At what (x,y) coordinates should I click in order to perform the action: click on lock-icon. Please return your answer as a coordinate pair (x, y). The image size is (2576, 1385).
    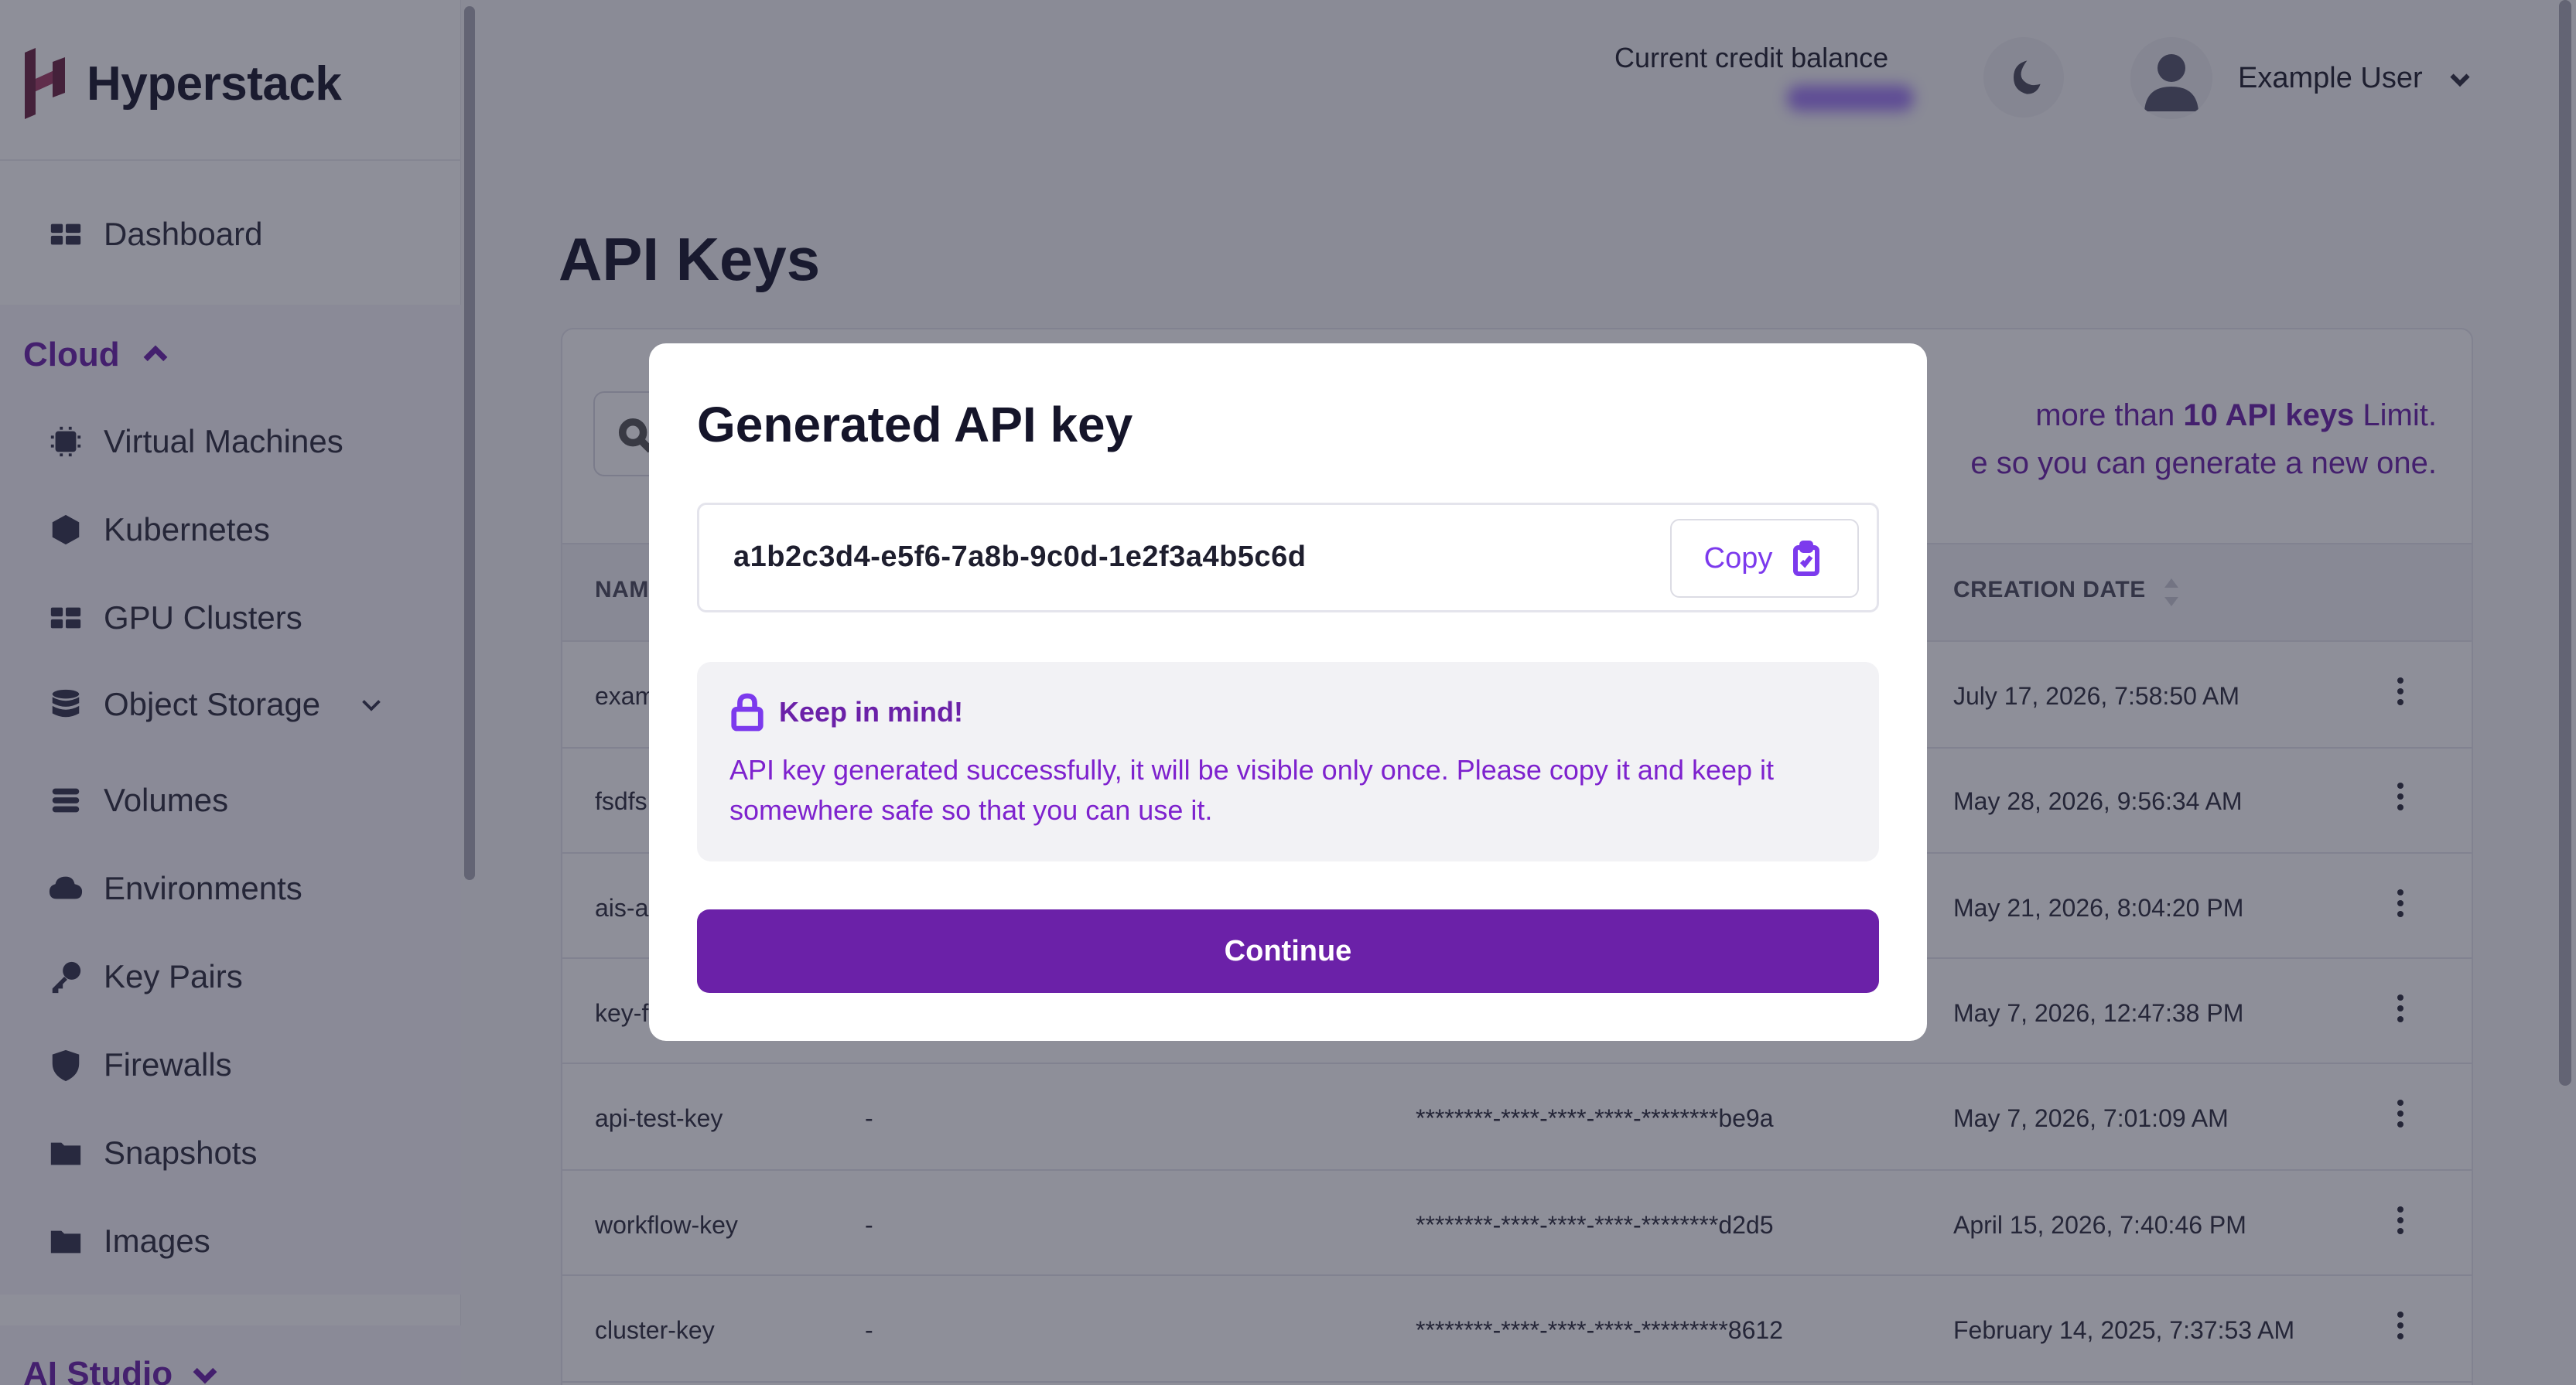
    Looking at the image, I should click on (747, 712).